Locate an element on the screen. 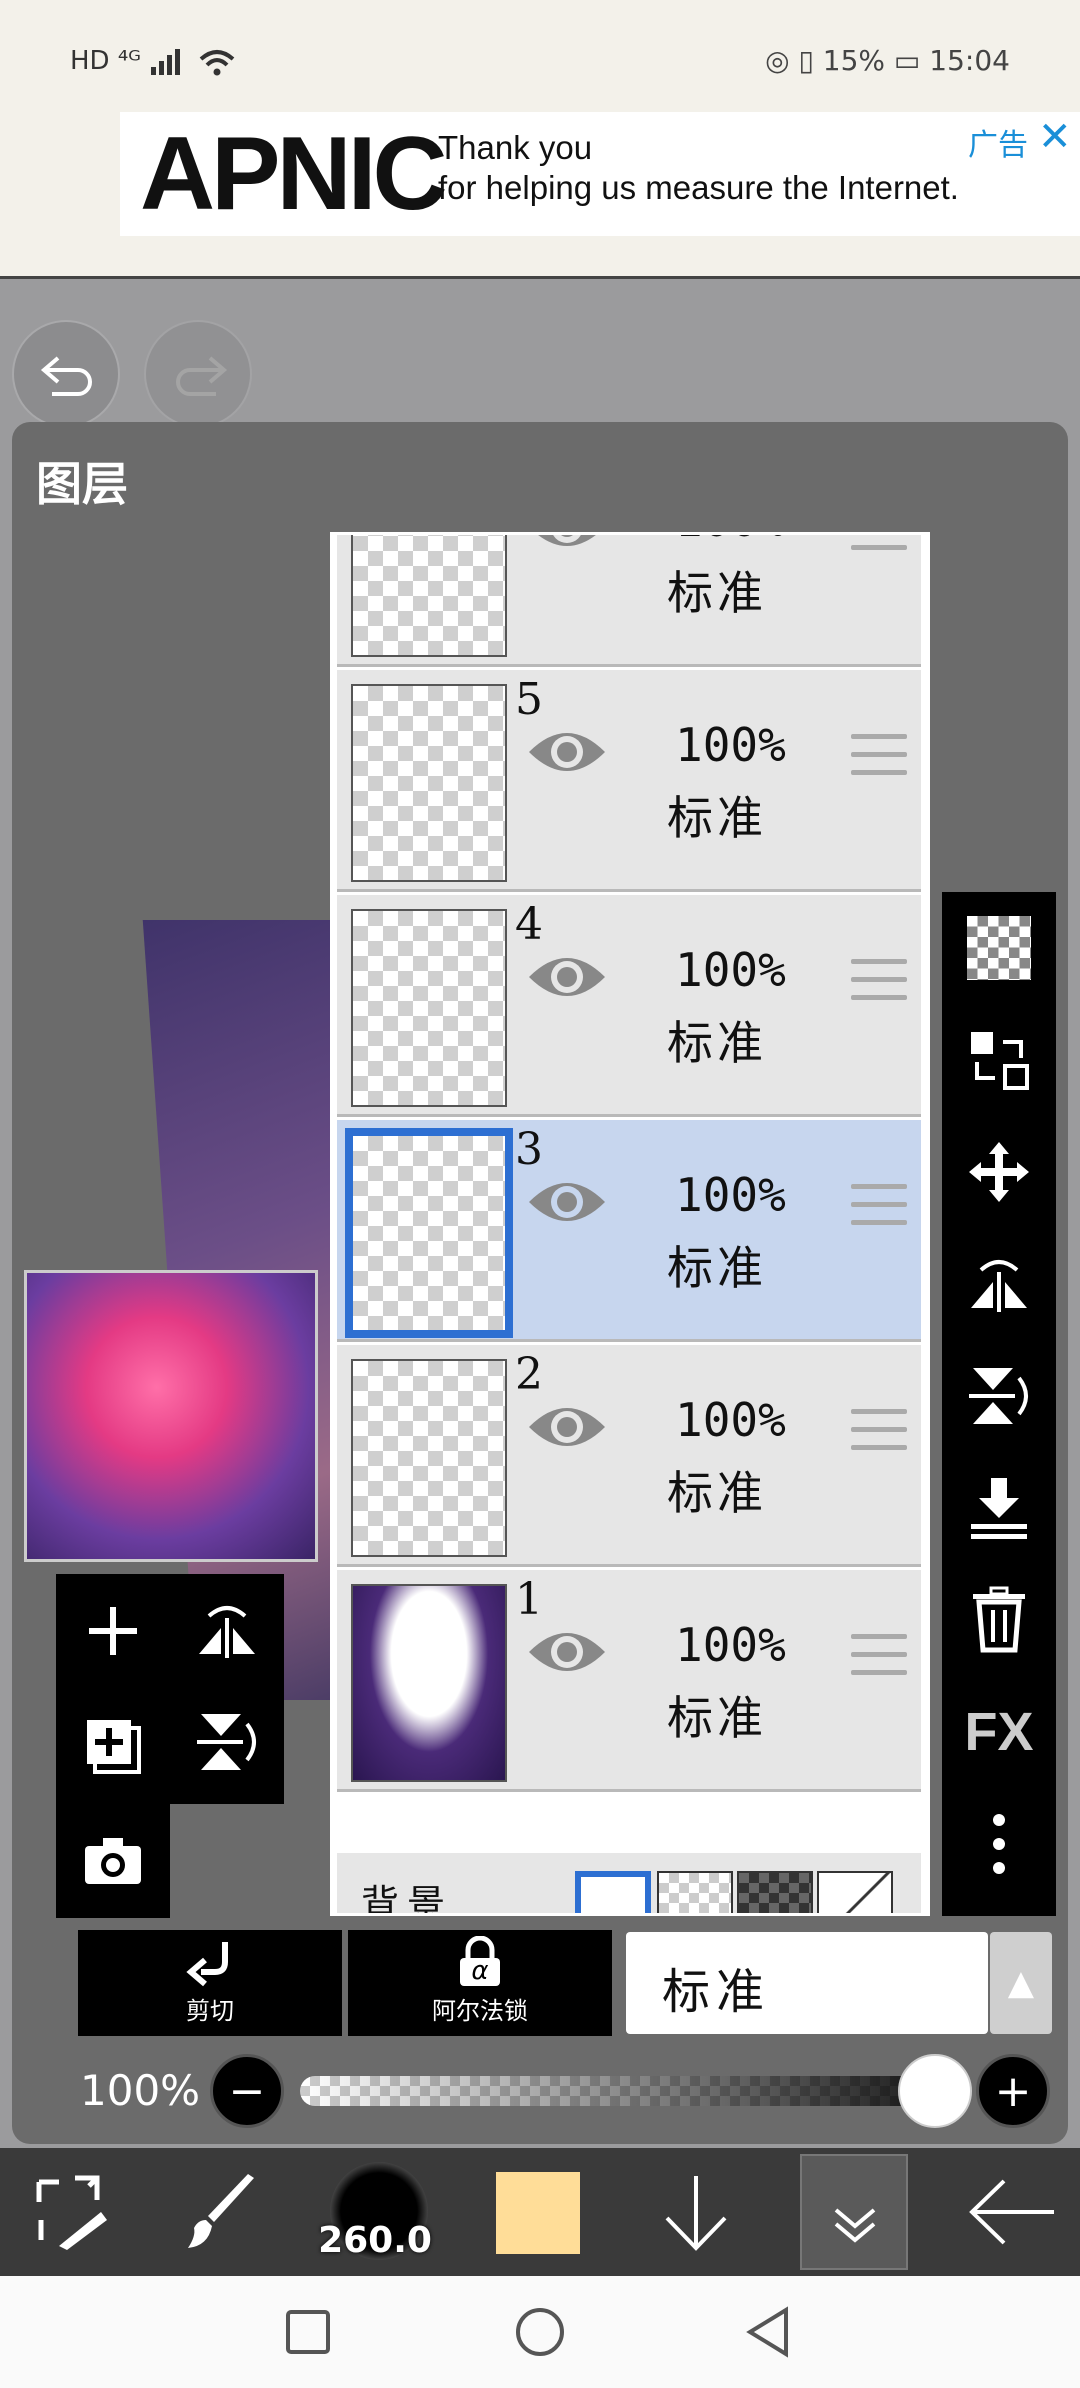 The height and width of the screenshot is (2388, 1080). move-icon is located at coordinates (999, 1172).